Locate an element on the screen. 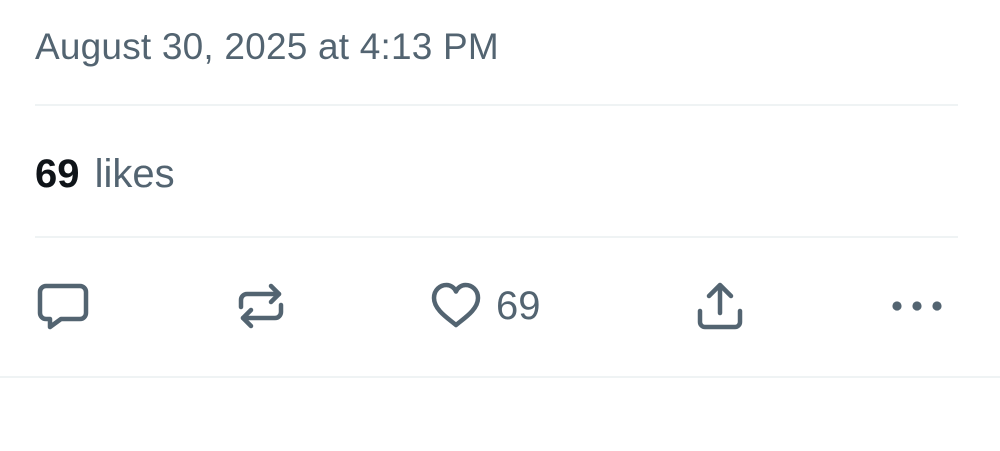 Image resolution: width=1000 pixels, height=451 pixels. more-icon is located at coordinates (917, 306).